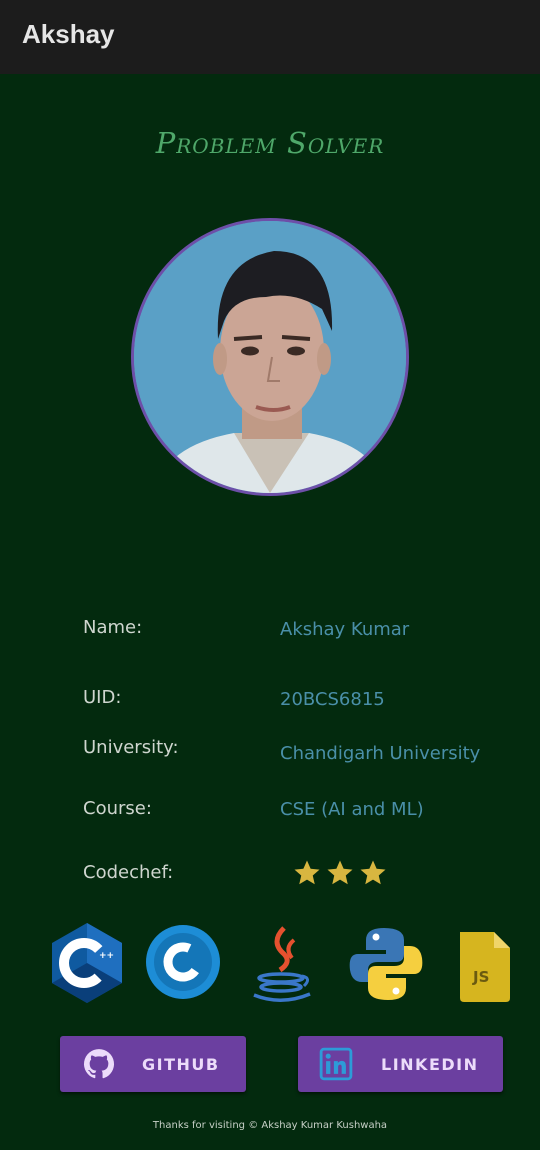 This screenshot has width=540, height=1150. What do you see at coordinates (183, 962) in the screenshot?
I see `c-icon` at bounding box center [183, 962].